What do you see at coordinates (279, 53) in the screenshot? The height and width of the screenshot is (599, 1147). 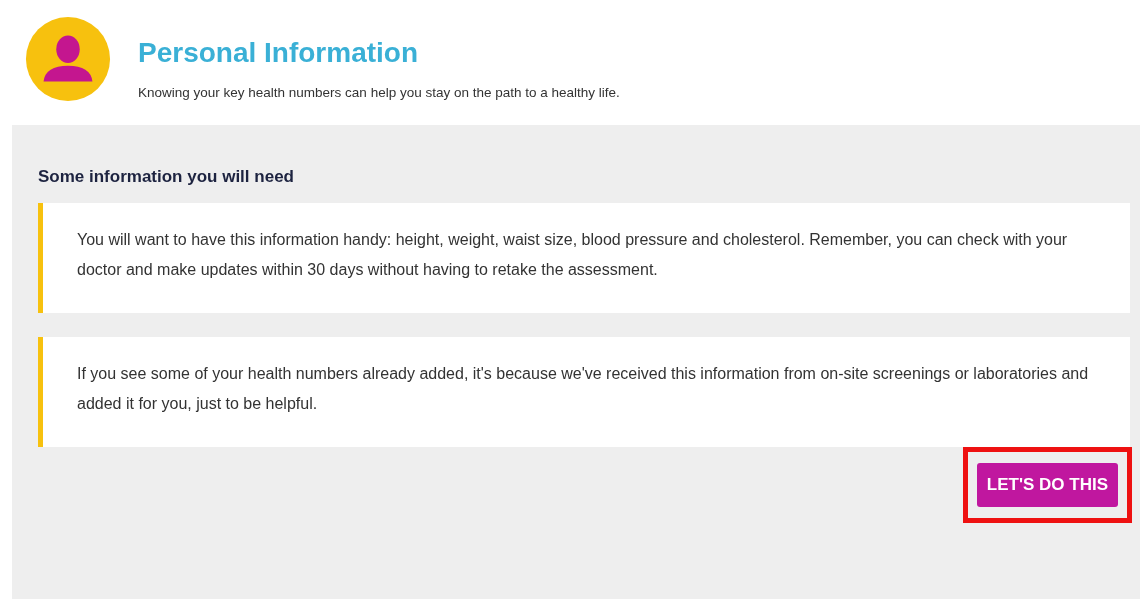 I see `page-title: Personal Information` at bounding box center [279, 53].